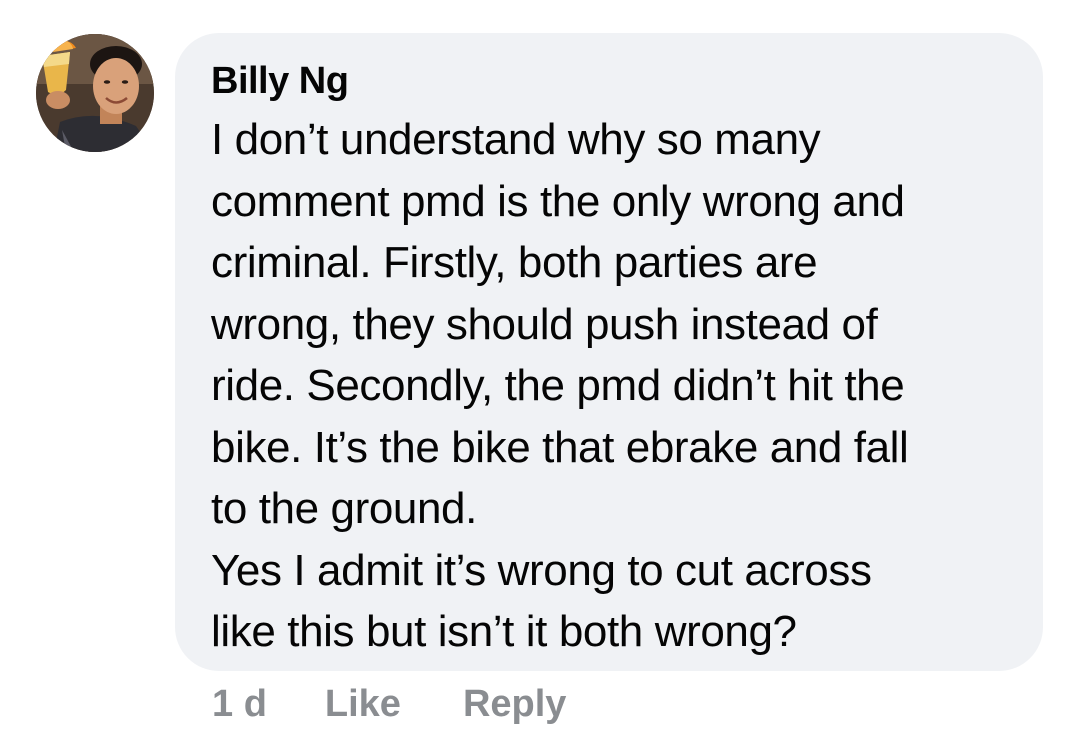 Image resolution: width=1079 pixels, height=747 pixels. What do you see at coordinates (514, 262) in the screenshot?
I see `comment-text-line: criminal. Firstly, both parties are` at bounding box center [514, 262].